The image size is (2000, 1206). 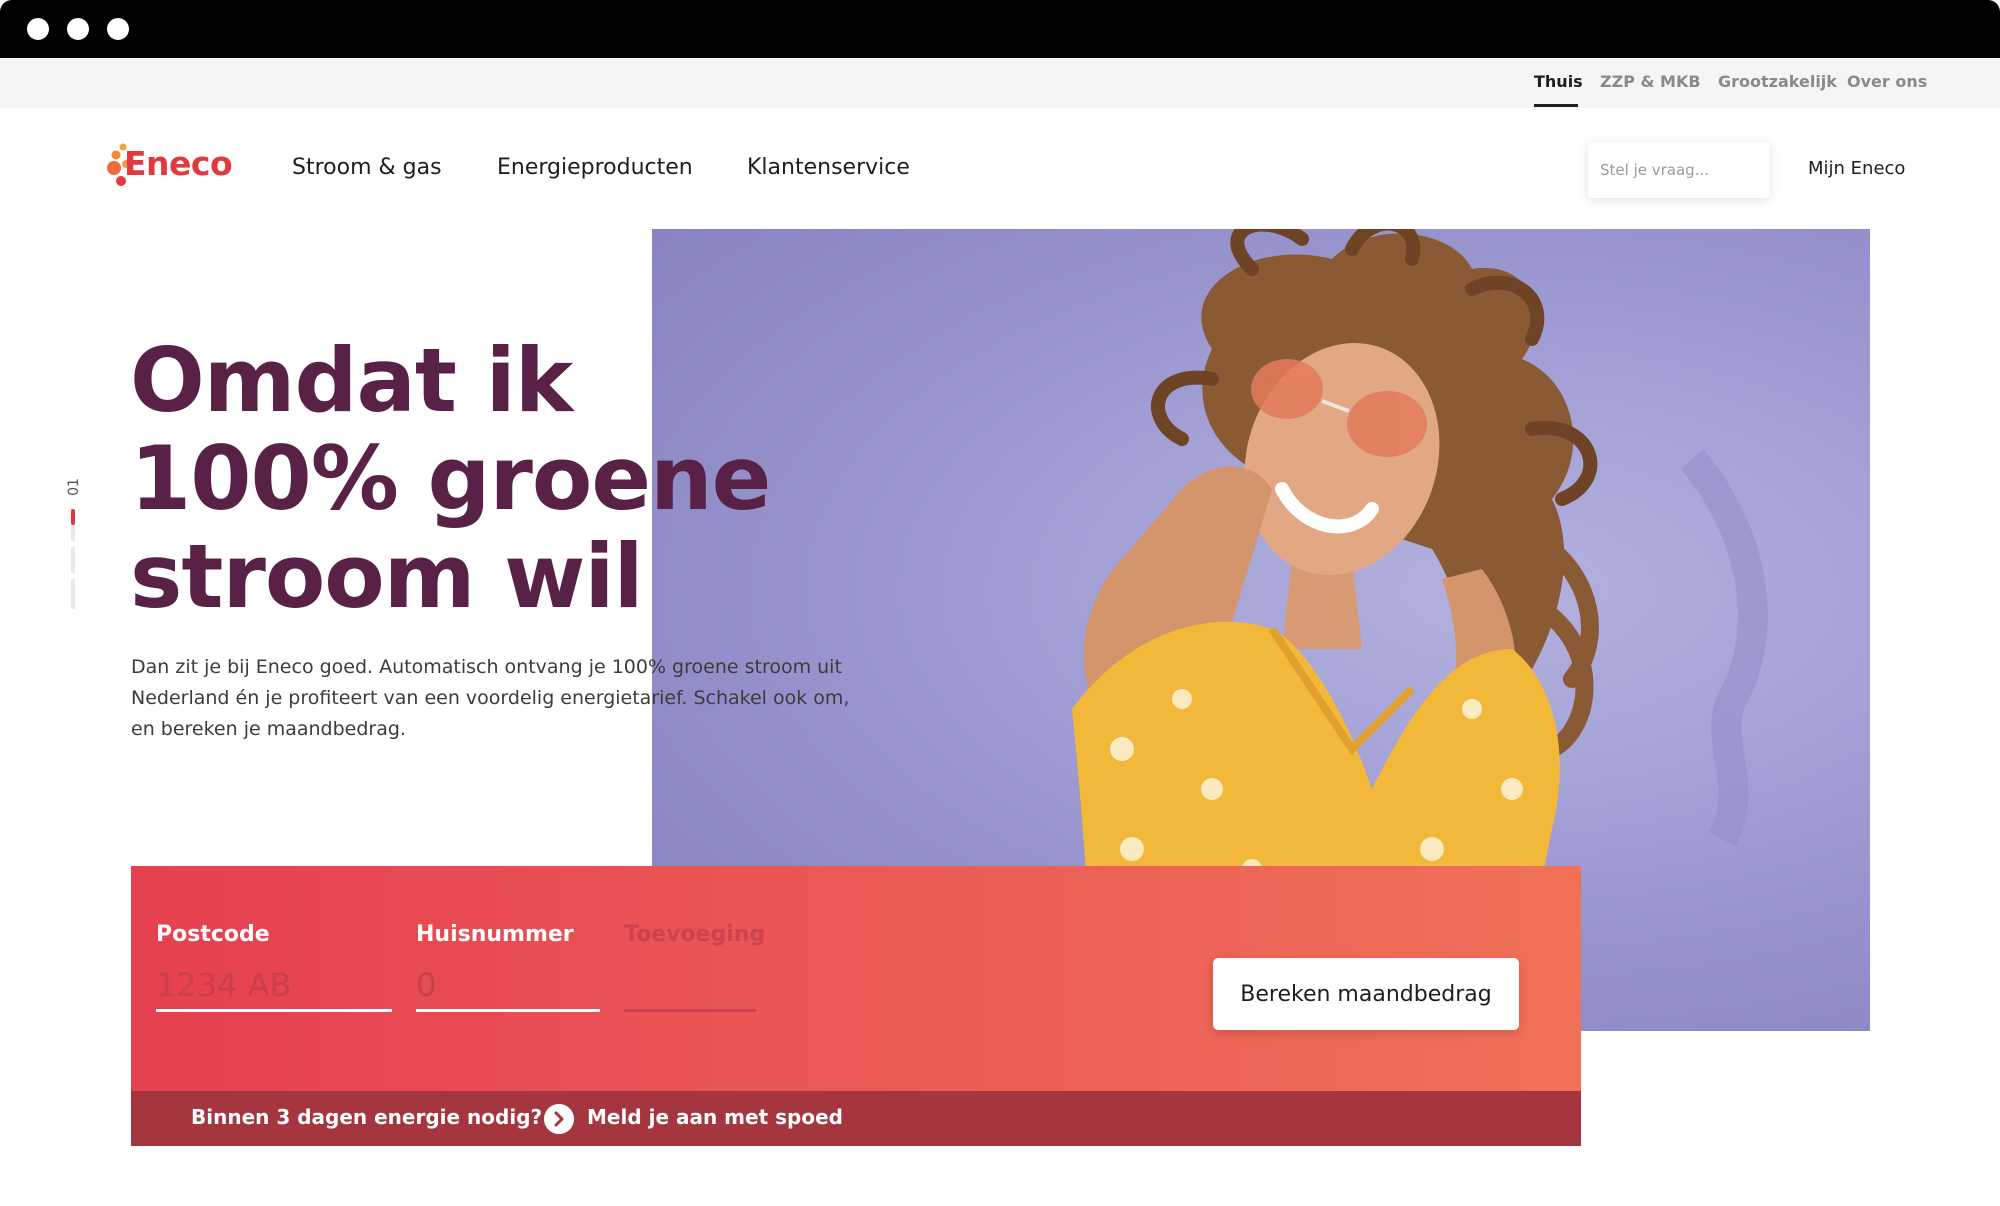 I want to click on window-titlebar, so click(x=1000, y=29).